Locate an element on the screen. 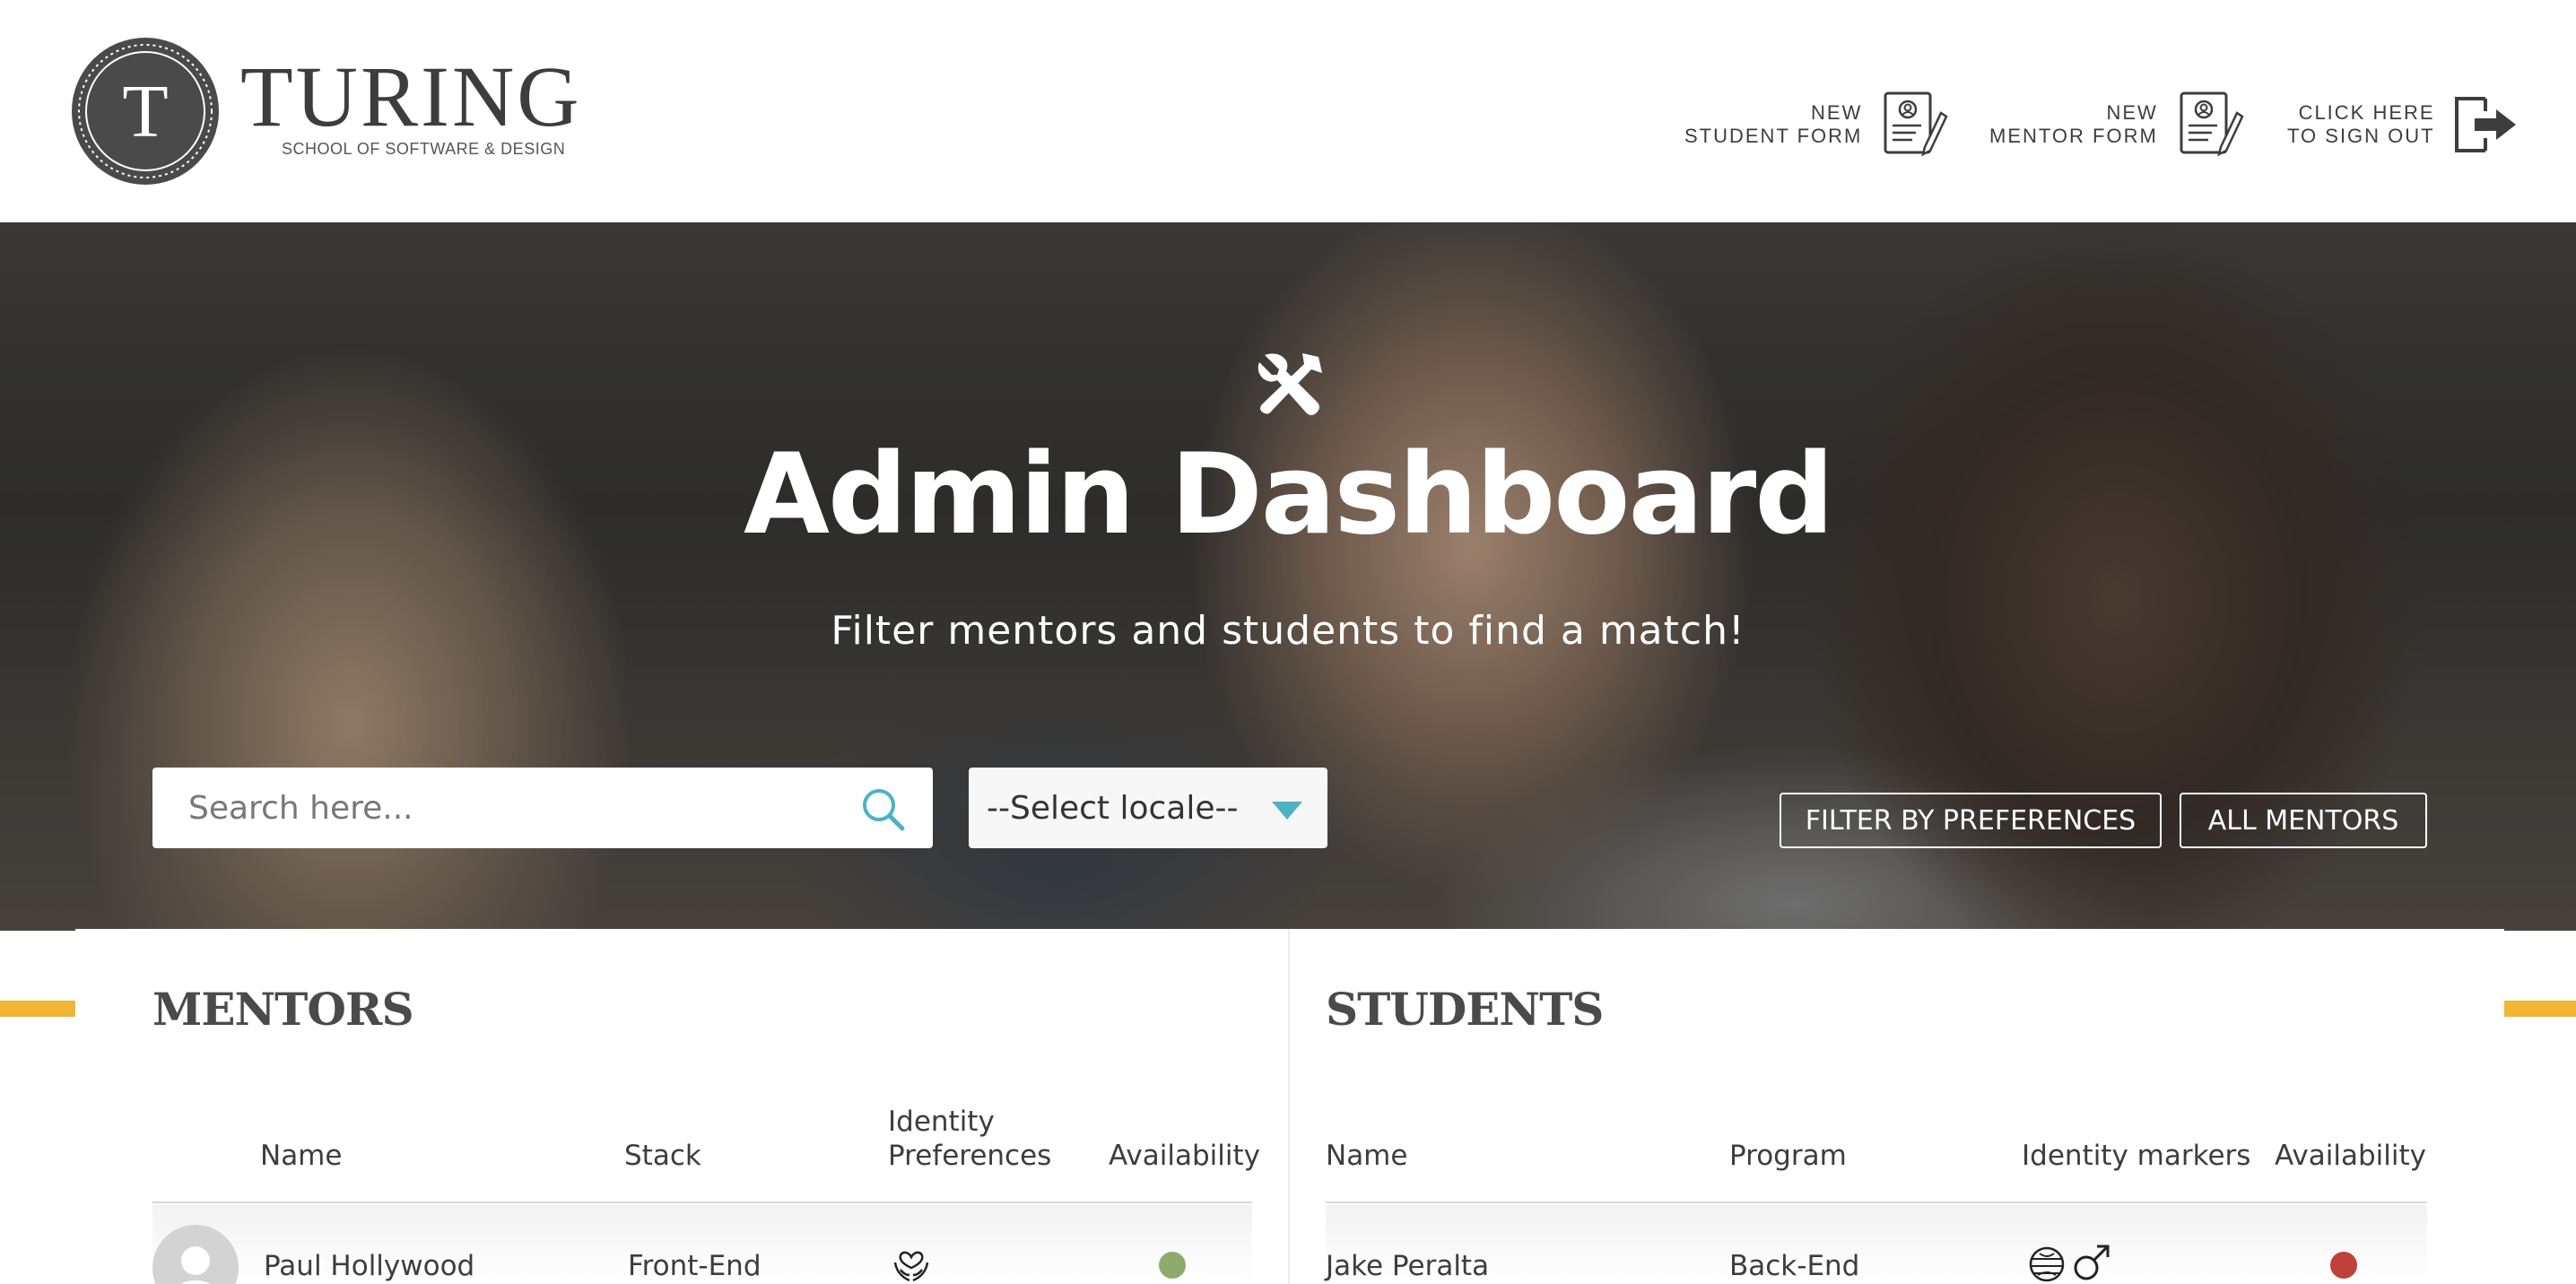 The image size is (2576, 1284). mentors-col-preferences: Preferences is located at coordinates (970, 1156).